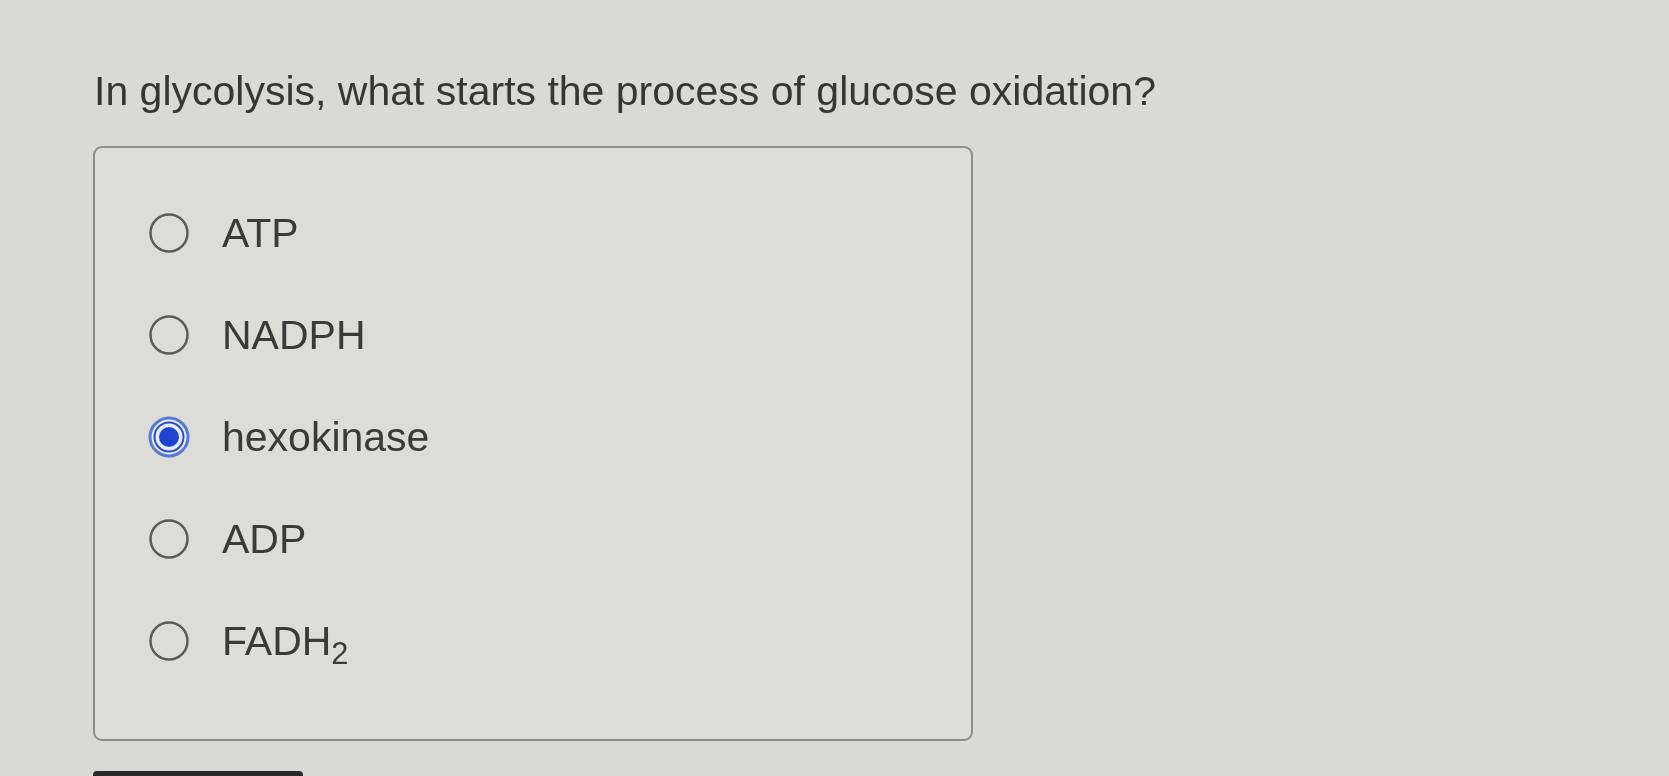 This screenshot has width=1669, height=776. Describe the element at coordinates (264, 539) in the screenshot. I see `option-label: ADP` at that location.